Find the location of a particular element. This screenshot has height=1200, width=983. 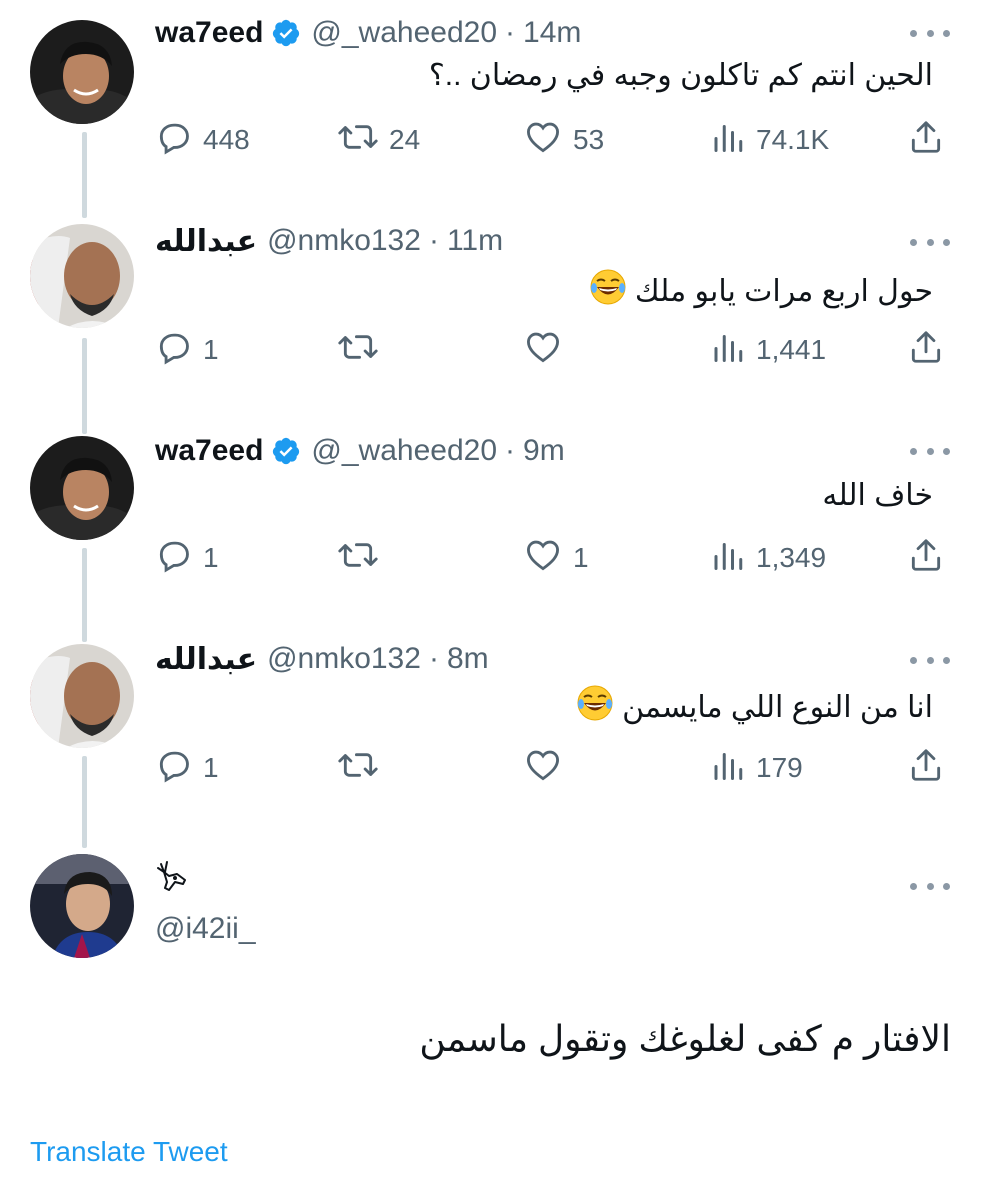

views-button: 1,349 is located at coordinates (768, 558).